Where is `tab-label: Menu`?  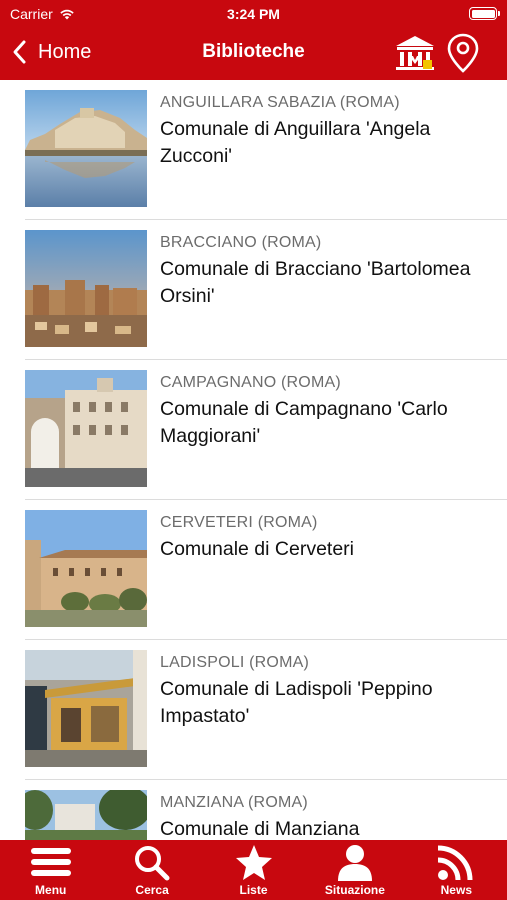 tab-label: Menu is located at coordinates (51, 890).